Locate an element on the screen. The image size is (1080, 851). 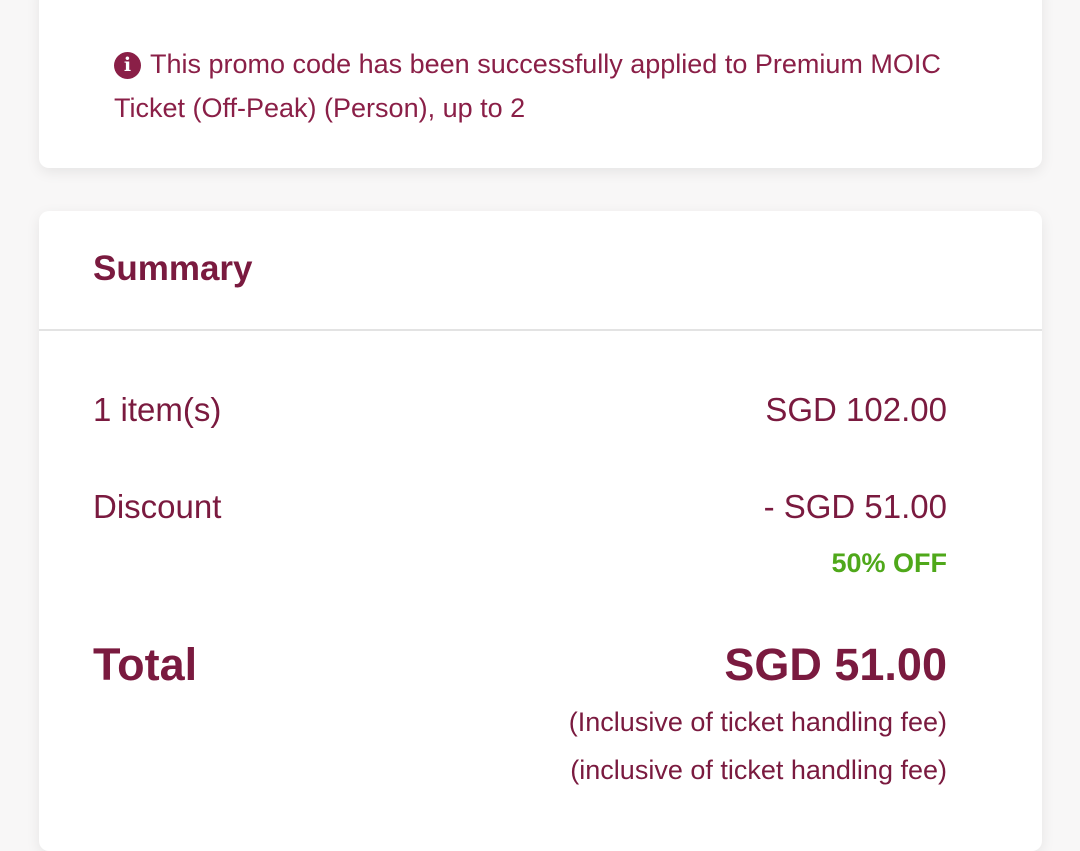
discount-label: Discount is located at coordinates (157, 506).